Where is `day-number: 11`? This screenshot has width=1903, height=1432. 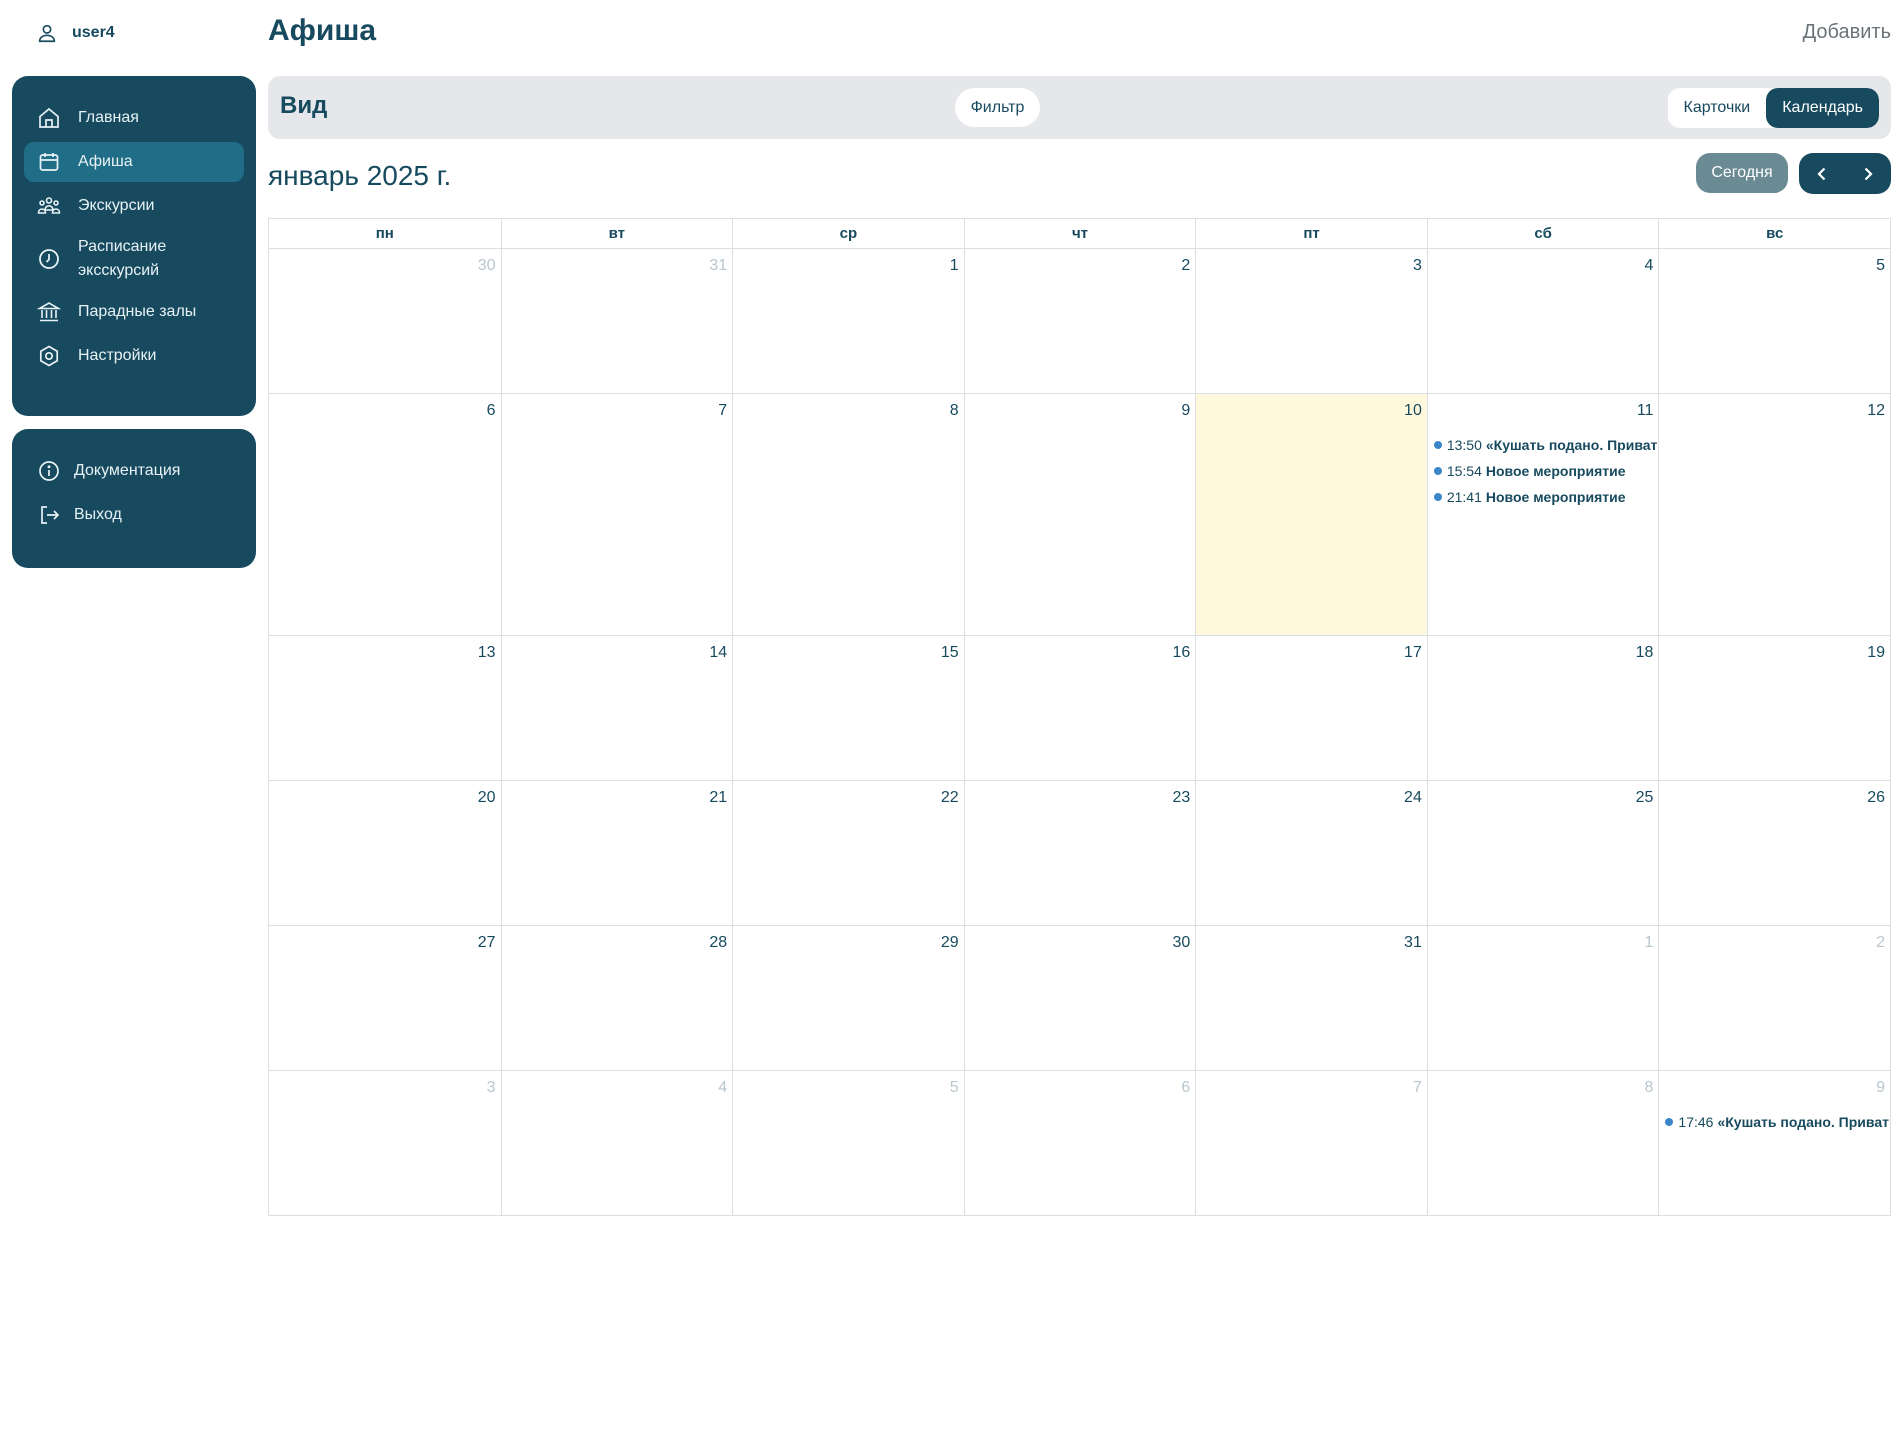
day-number: 11 is located at coordinates (1645, 410).